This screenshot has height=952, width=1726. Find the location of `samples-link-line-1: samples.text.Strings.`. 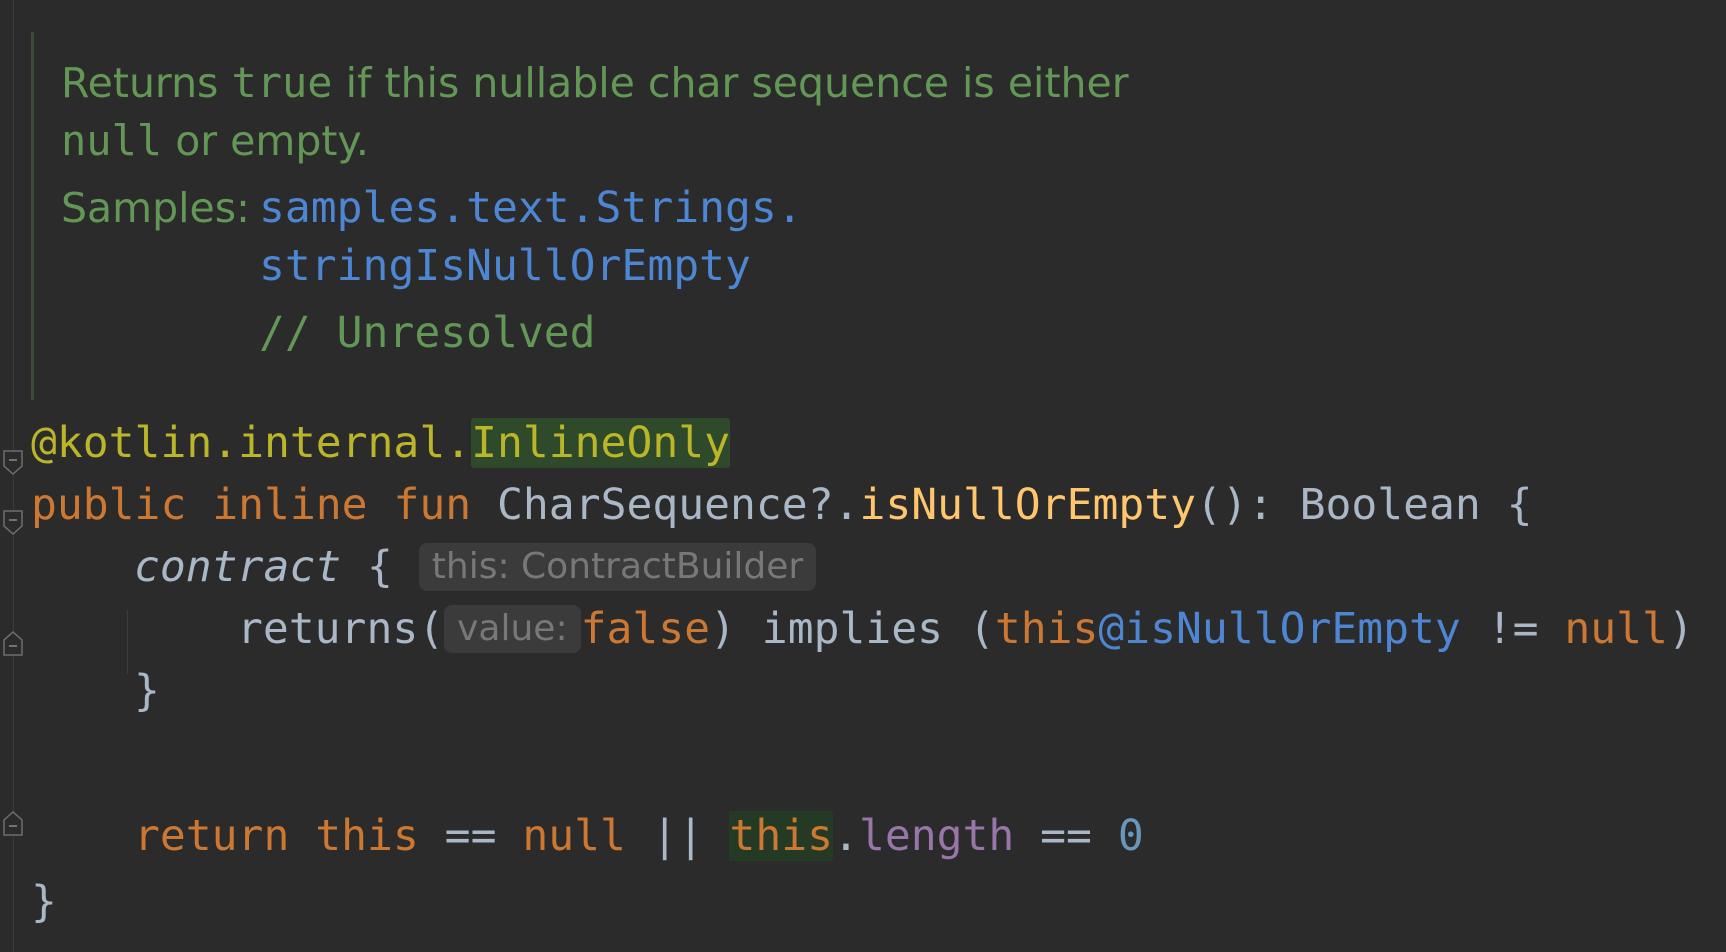

samples-link-line-1: samples.text.Strings. is located at coordinates (531, 208).